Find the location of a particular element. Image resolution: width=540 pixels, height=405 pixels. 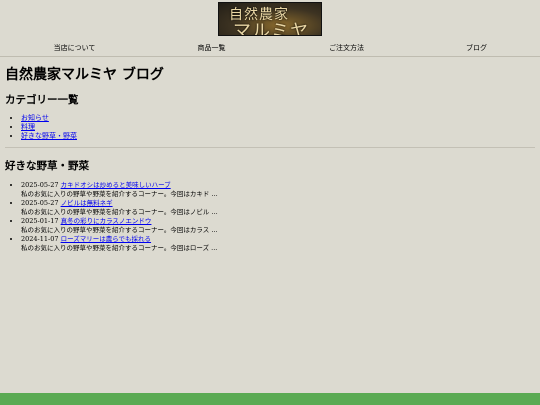

nav-about: 当店について is located at coordinates (74, 48).